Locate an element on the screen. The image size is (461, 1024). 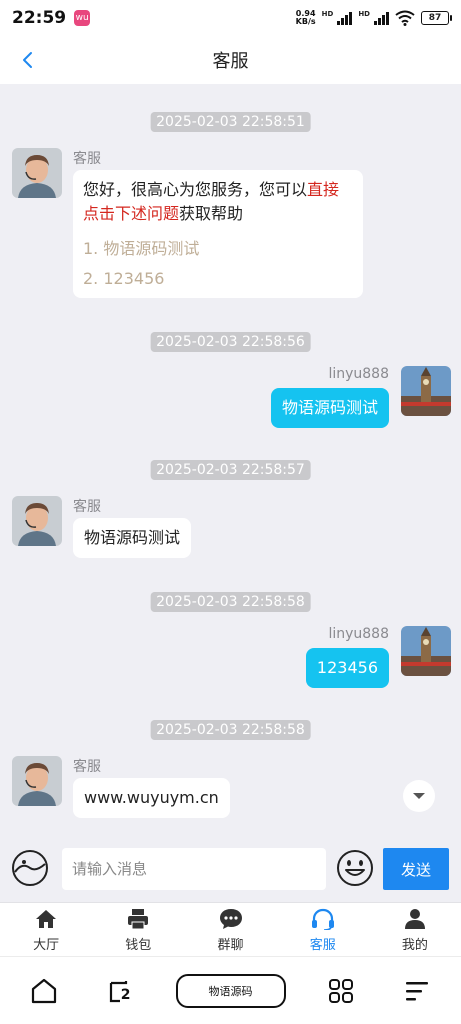
sticker-button is located at coordinates (30, 868).